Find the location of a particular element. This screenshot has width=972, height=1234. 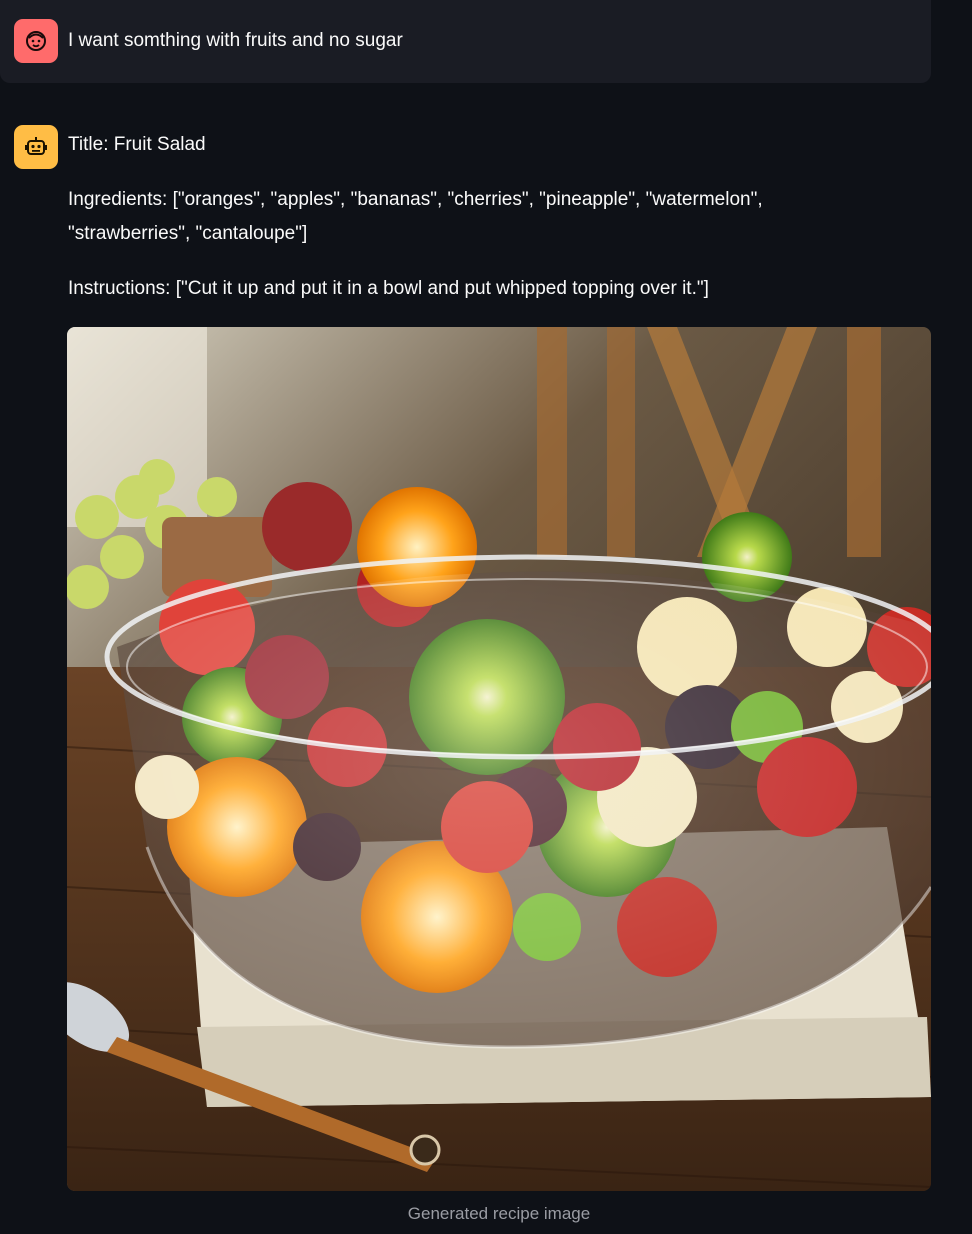

user-face-icon is located at coordinates (36, 41).